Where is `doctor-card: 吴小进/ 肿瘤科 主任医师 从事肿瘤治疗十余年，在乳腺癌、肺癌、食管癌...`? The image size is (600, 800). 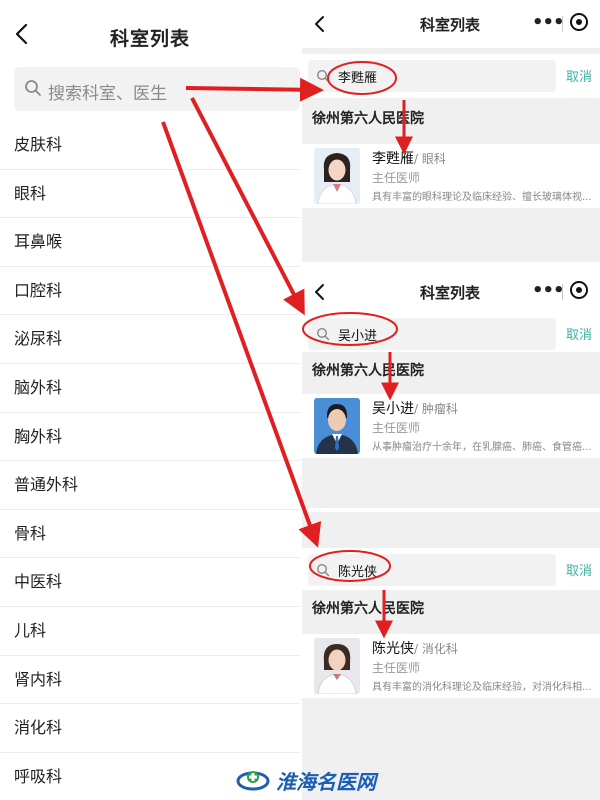 doctor-card: 吴小进/ 肿瘤科 主任医师 从事肿瘤治疗十余年，在乳腺癌、肺癌、食管癌... is located at coordinates (451, 426).